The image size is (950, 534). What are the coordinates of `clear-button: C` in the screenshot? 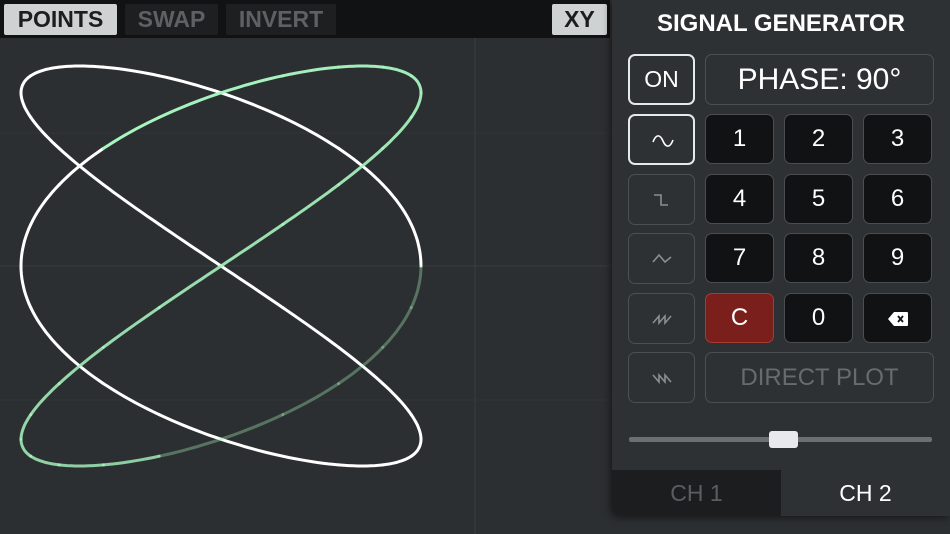 It's located at (739, 318).